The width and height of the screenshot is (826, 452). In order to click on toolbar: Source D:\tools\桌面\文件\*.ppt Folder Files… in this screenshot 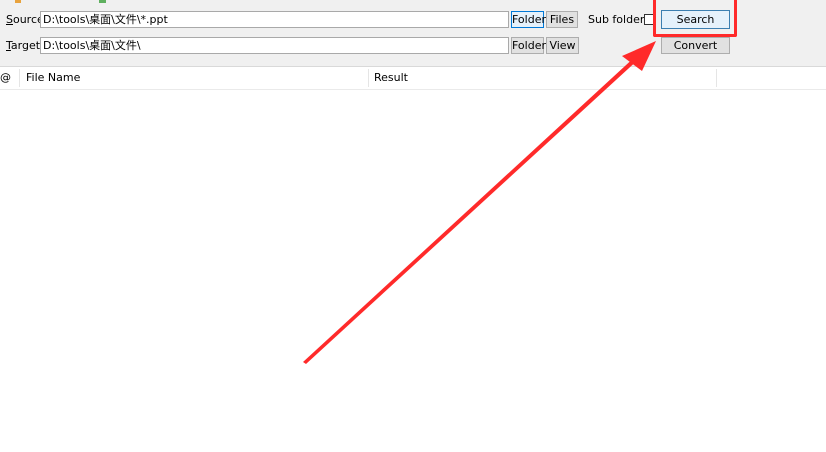, I will do `click(413, 33)`.